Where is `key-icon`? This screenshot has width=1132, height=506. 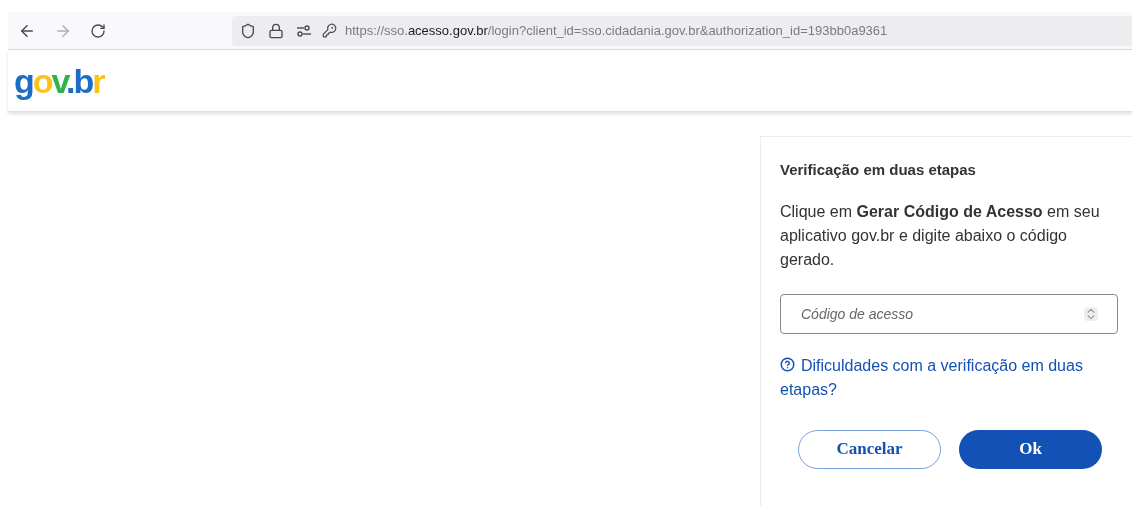 key-icon is located at coordinates (329, 30).